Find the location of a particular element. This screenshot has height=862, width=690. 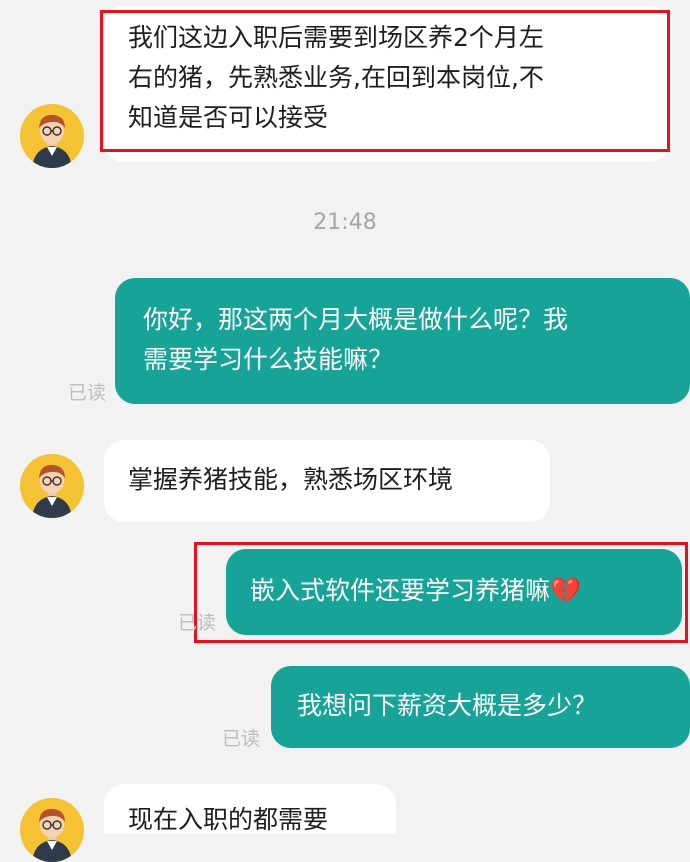

message-text: 掌握养猪技能，熟悉场区环境 is located at coordinates (291, 479).